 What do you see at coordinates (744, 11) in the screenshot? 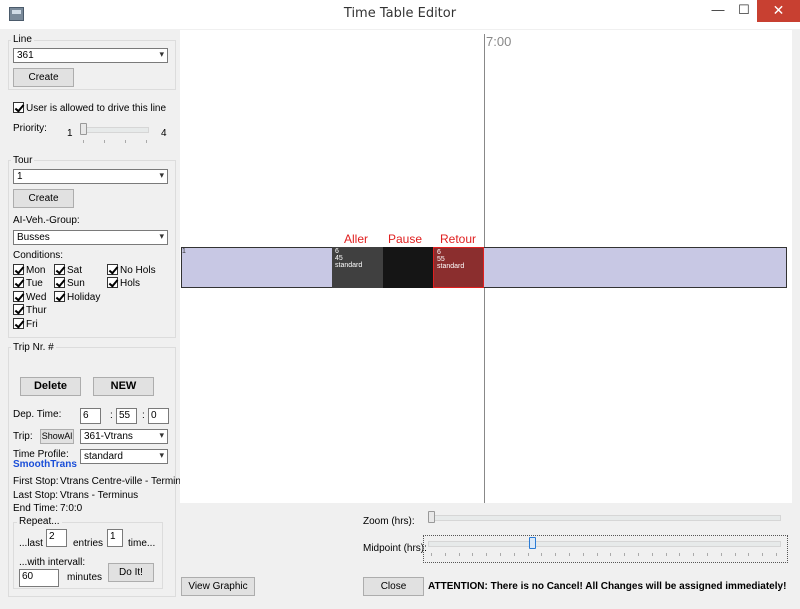
I see `maximize-button: ☐` at bounding box center [744, 11].